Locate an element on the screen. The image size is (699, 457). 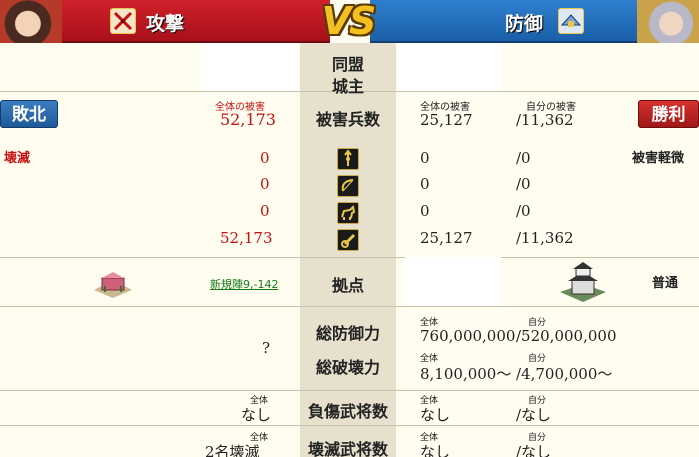
defender-header: 防御 is located at coordinates (534, 21).